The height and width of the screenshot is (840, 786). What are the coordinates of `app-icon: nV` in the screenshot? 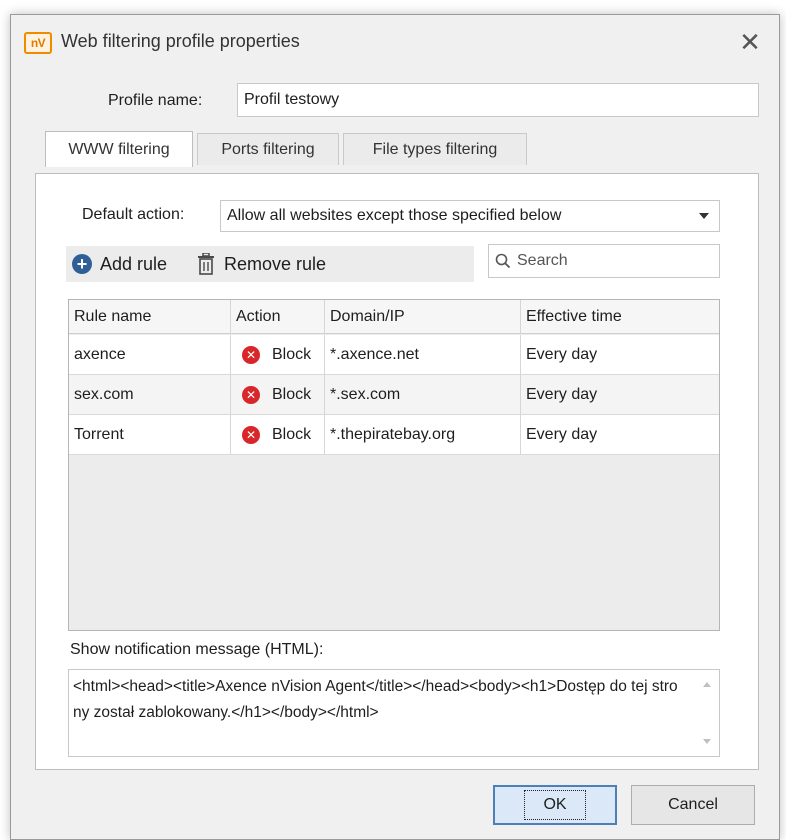 It's located at (38, 43).